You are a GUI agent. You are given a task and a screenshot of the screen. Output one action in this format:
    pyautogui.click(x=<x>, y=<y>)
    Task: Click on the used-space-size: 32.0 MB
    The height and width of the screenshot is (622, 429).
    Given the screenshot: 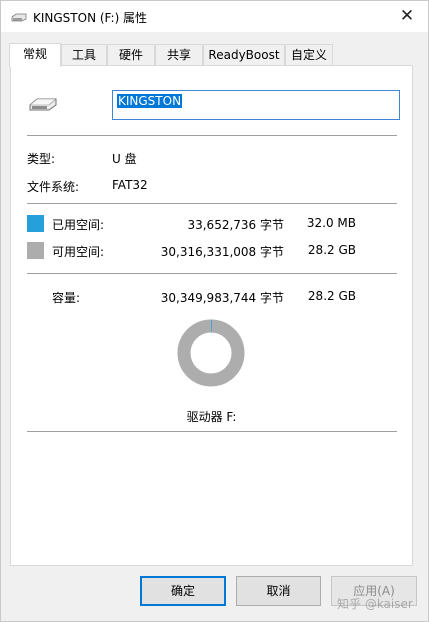 What is the action you would take?
    pyautogui.click(x=331, y=223)
    